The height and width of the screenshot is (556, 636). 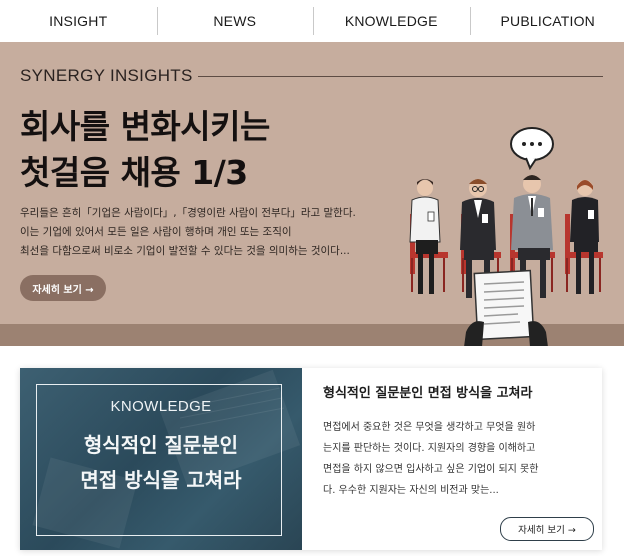 I want to click on nav-insight: INSIGHT, so click(x=78, y=21).